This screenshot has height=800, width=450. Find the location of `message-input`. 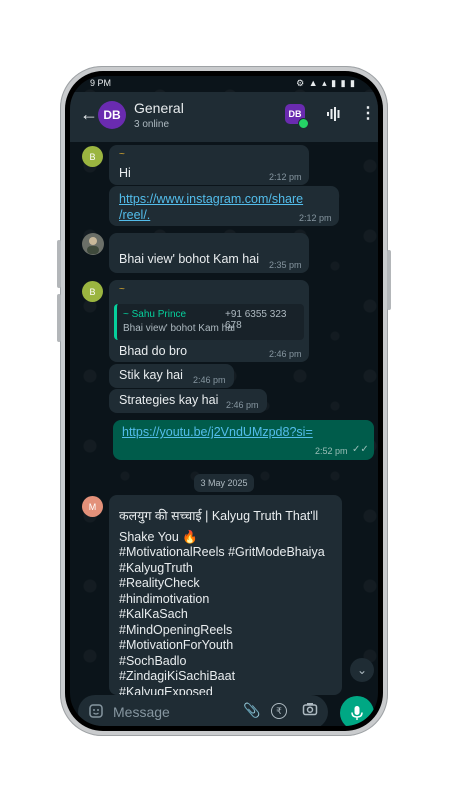

message-input is located at coordinates (173, 712).